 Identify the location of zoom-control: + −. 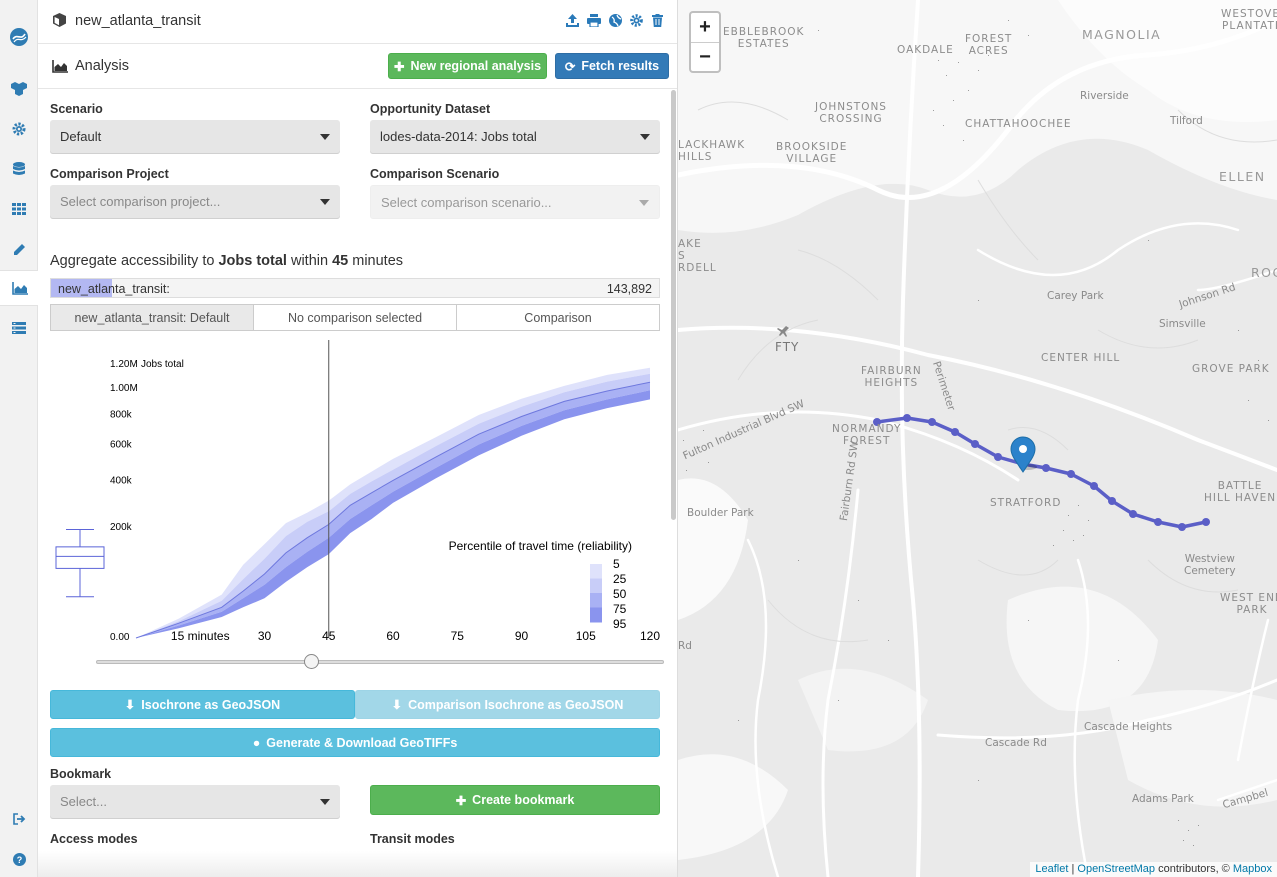
(705, 42).